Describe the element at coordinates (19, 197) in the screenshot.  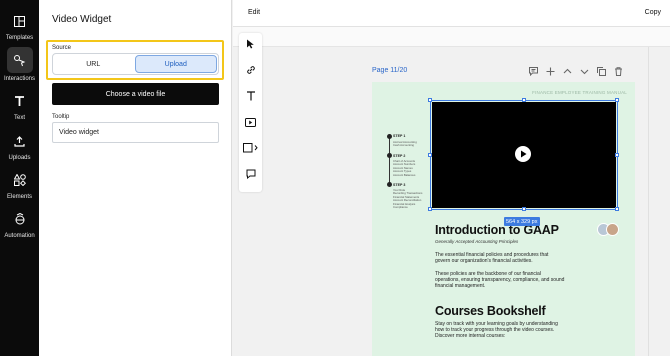
I see `rail-label: Elements` at that location.